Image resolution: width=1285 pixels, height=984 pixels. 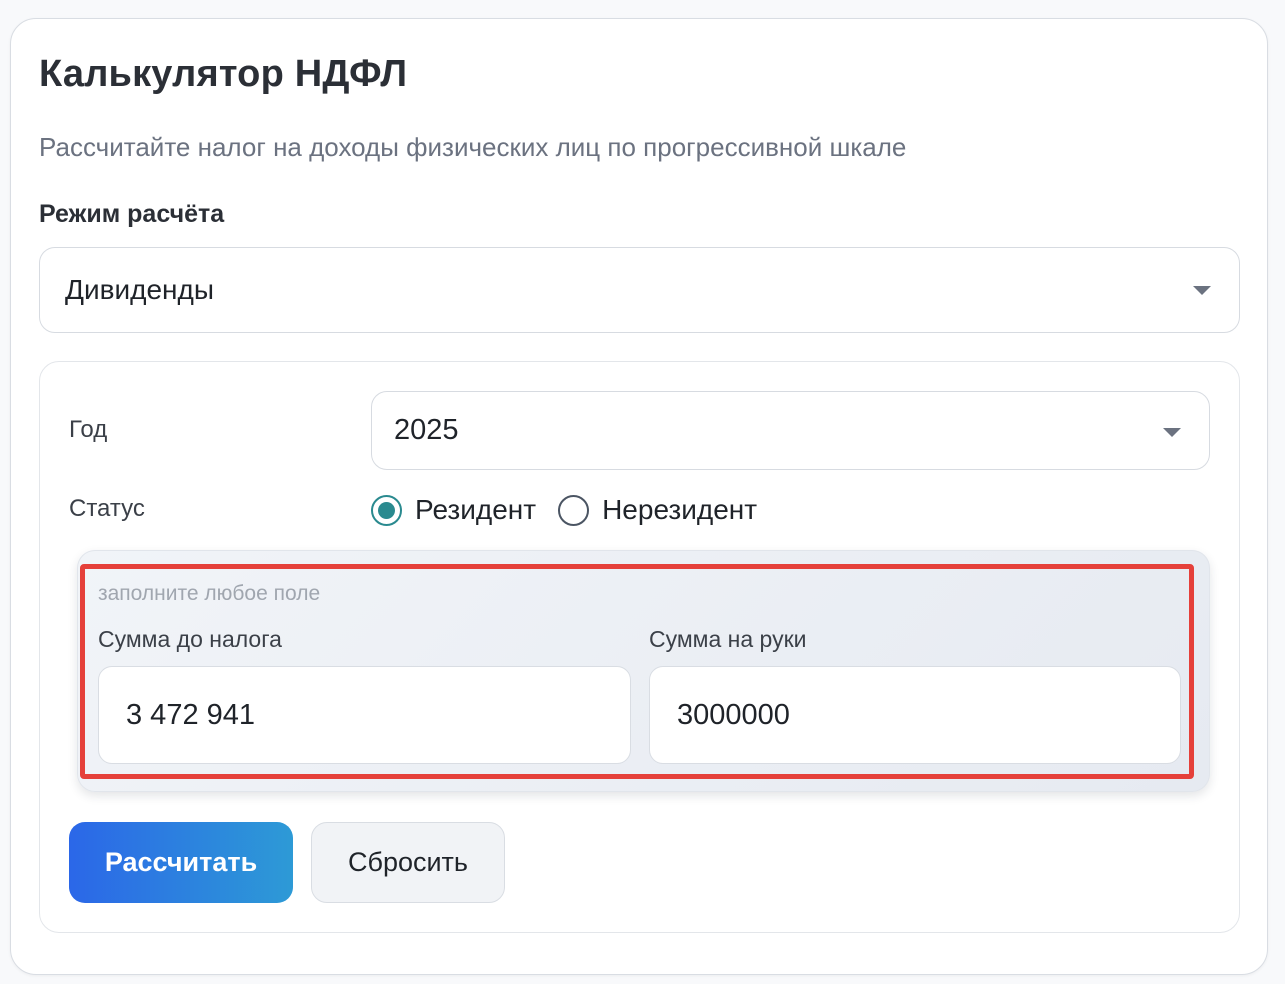 I want to click on fill-any-field-hint: заполните любое поле, so click(x=209, y=593).